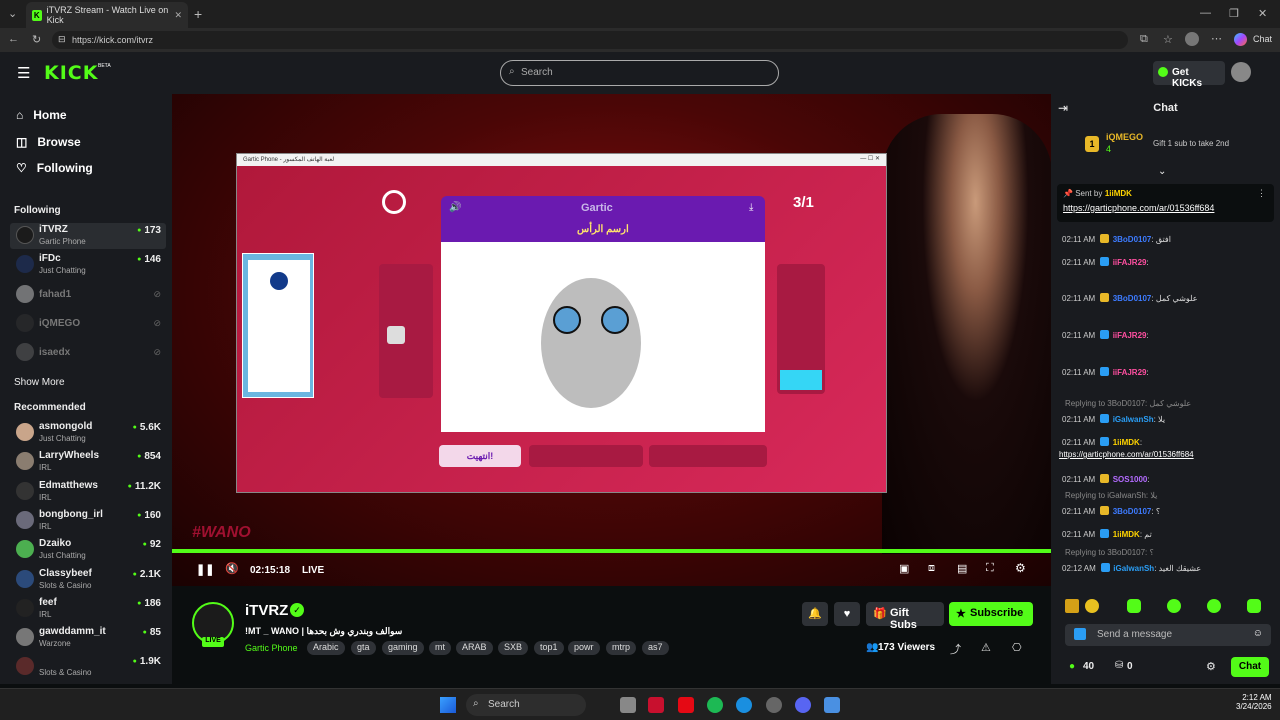 This screenshot has height=720, width=1280. Describe the element at coordinates (986, 647) in the screenshot. I see `report-icon: ⚠` at that location.